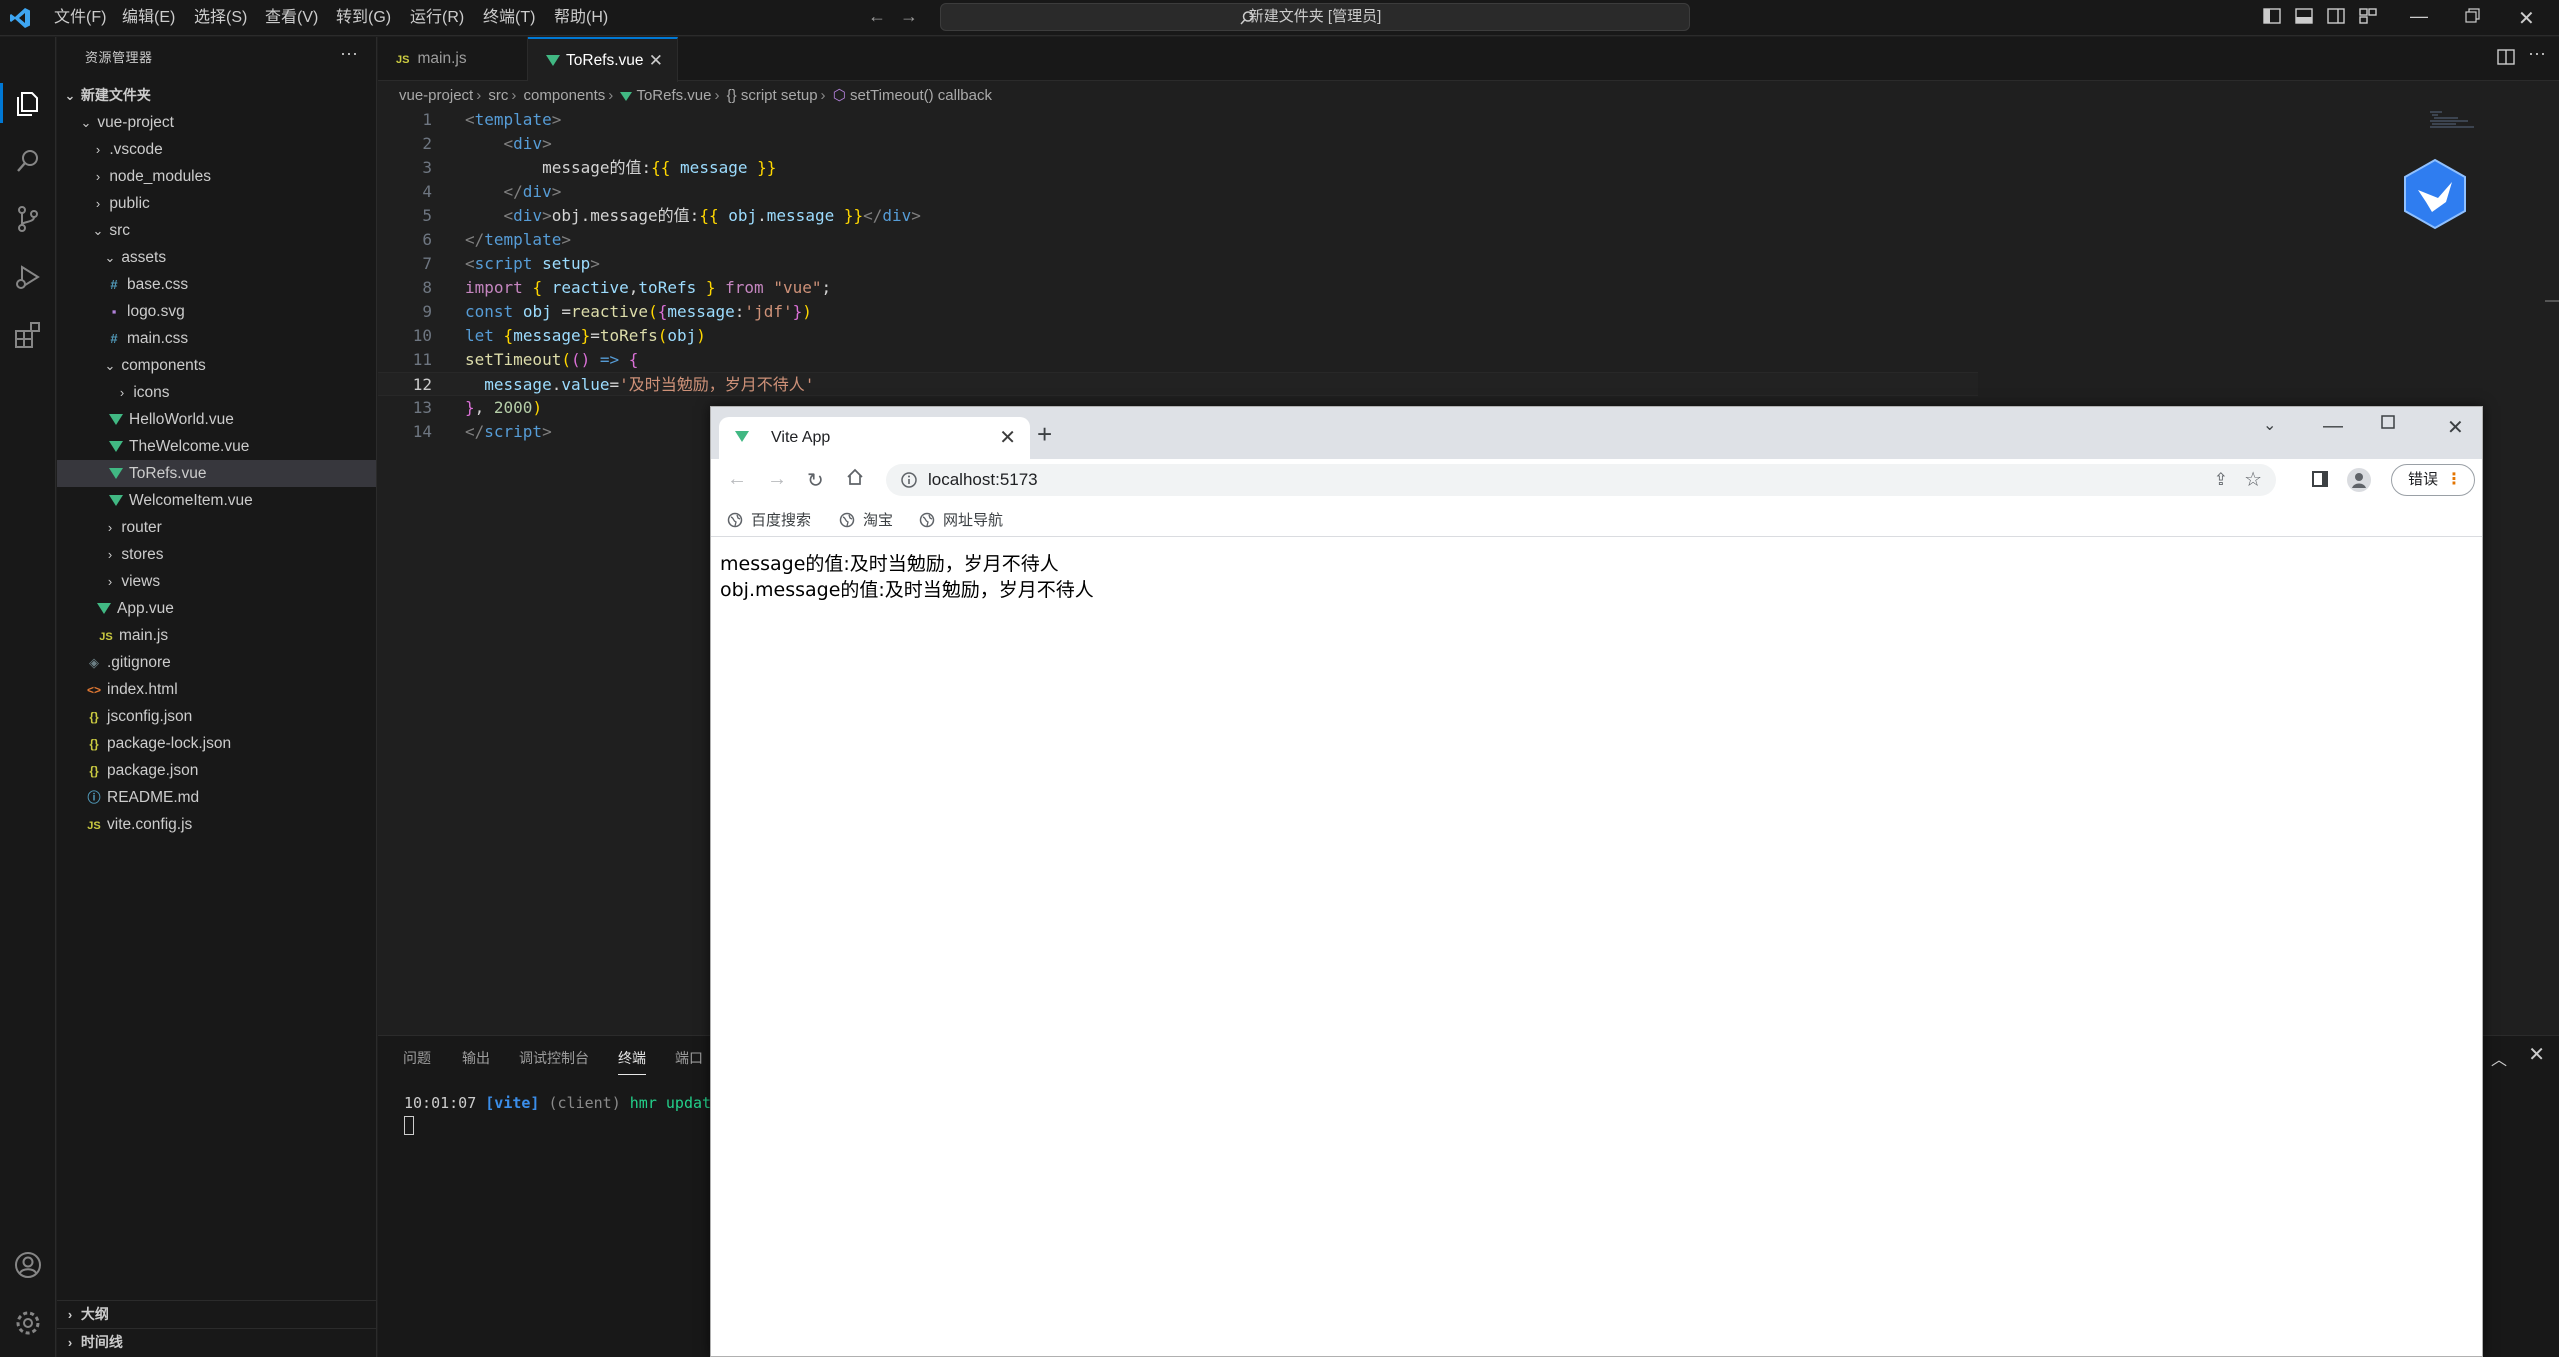  I want to click on browser-maximize-icon, so click(2388, 422).